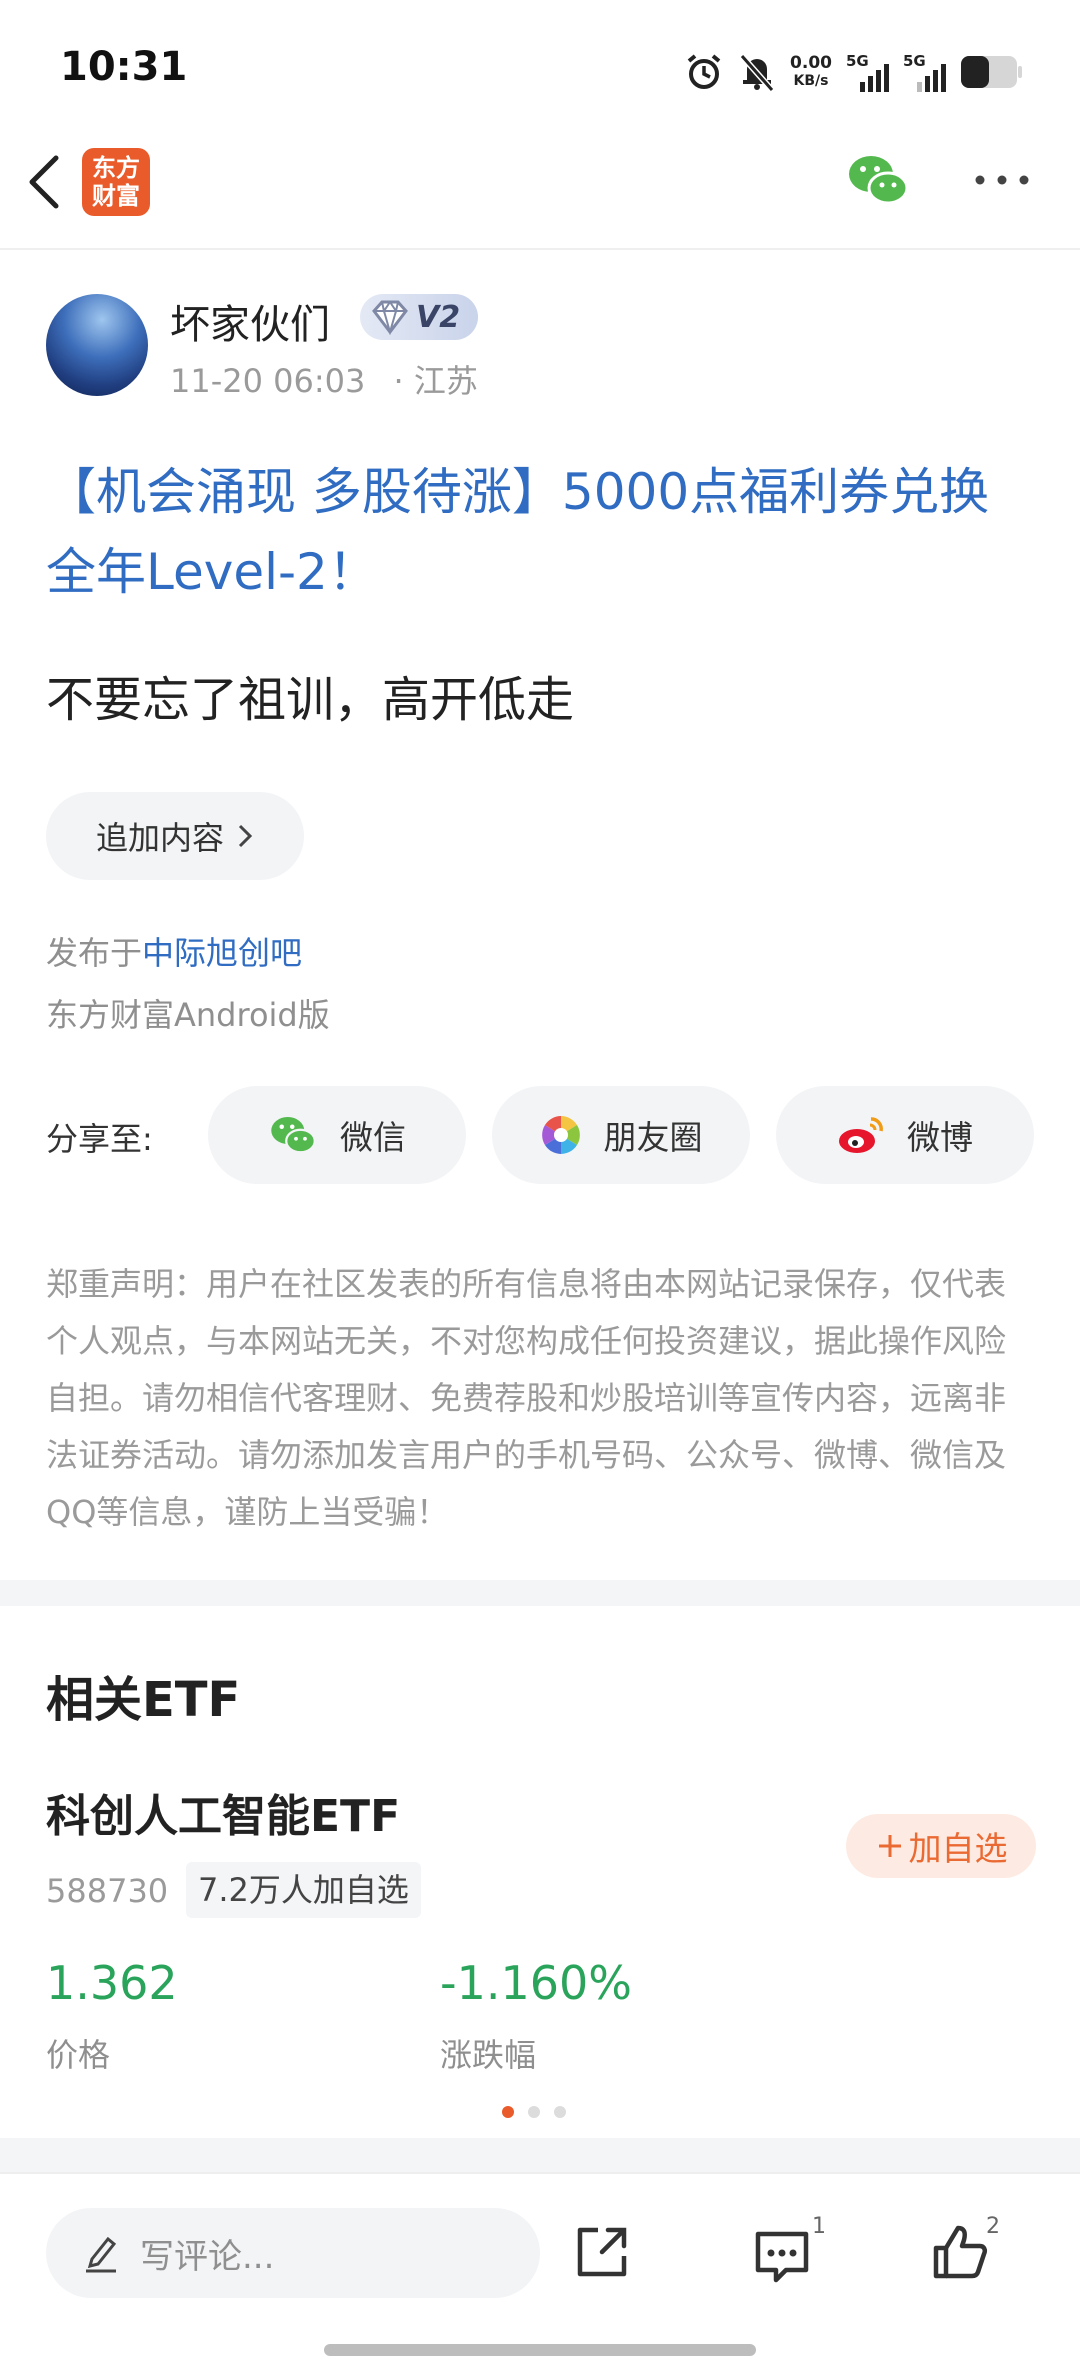 This screenshot has height=2378, width=1080. Describe the element at coordinates (536, 1983) in the screenshot. I see `etf-change: -1.160%` at that location.